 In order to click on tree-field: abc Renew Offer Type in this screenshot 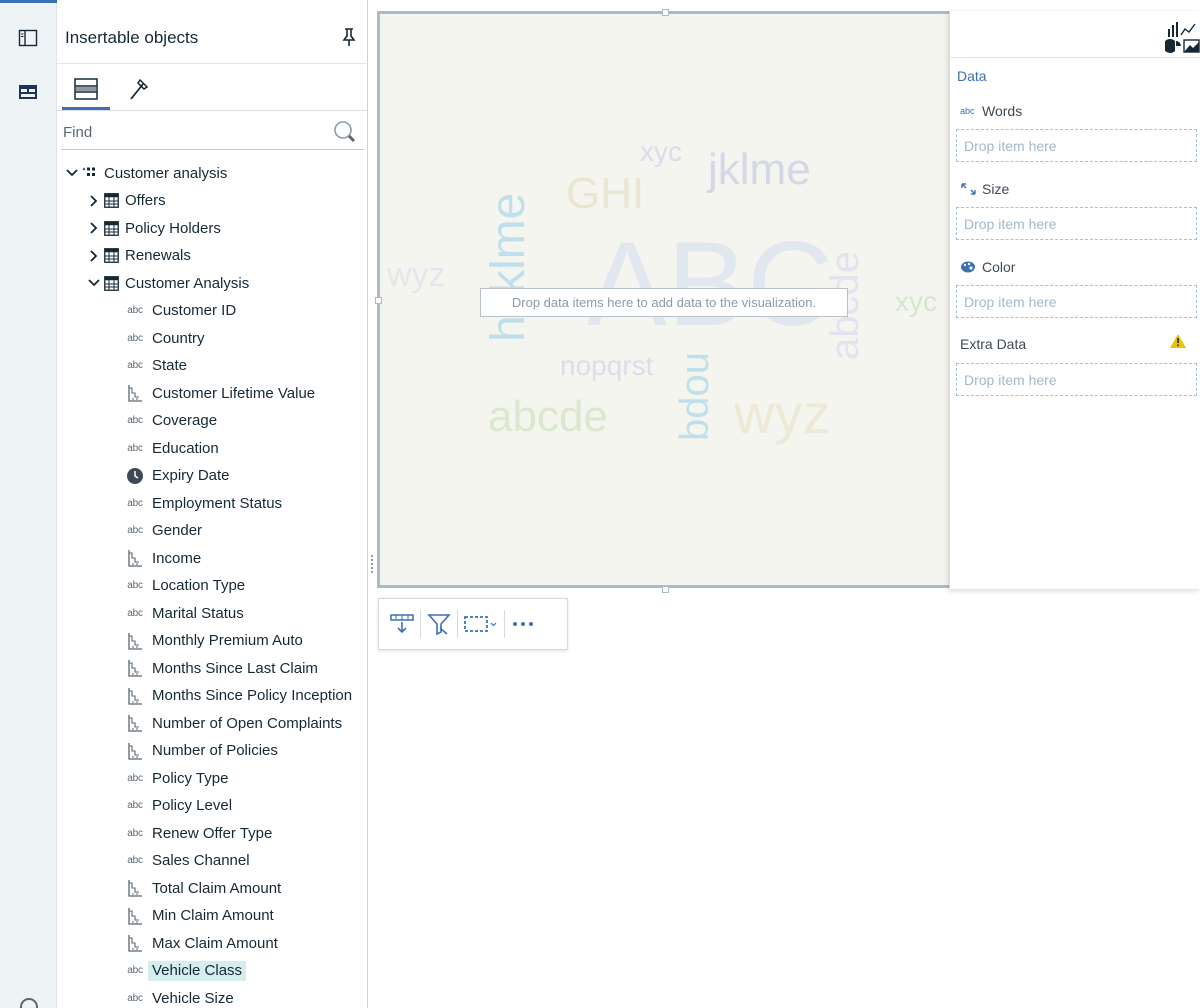, I will do `click(198, 833)`.